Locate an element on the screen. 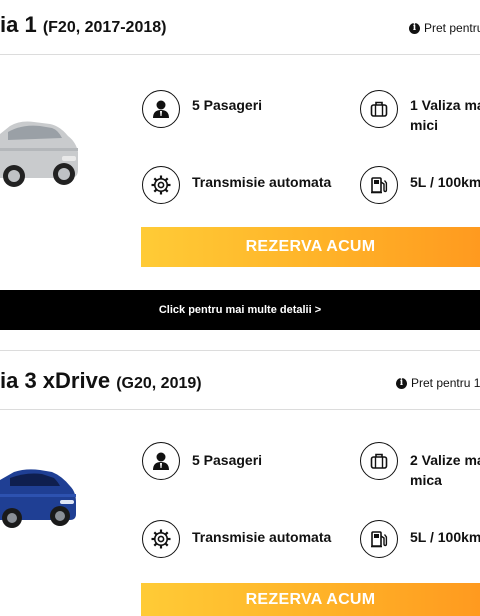 Image resolution: width=480 pixels, height=616 pixels. car-title: ia 3 xDrive (G20, 2019) is located at coordinates (101, 381).